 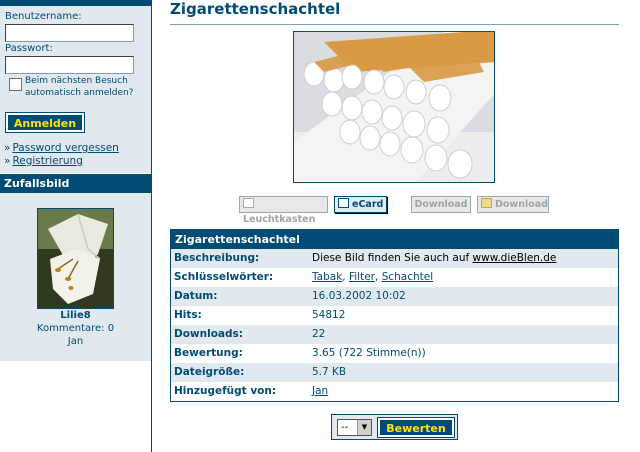 What do you see at coordinates (364, 427) in the screenshot?
I see `chevron-down-icon: ▼` at bounding box center [364, 427].